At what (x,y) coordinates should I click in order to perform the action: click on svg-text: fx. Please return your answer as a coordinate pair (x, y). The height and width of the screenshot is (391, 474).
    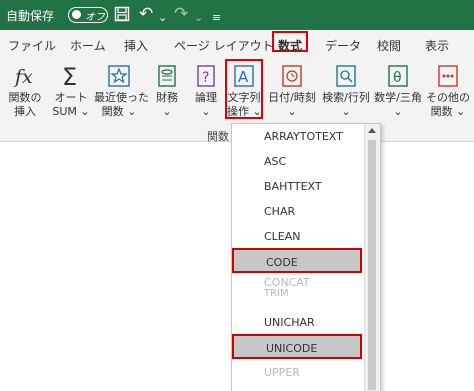
    Looking at the image, I should click on (23, 77).